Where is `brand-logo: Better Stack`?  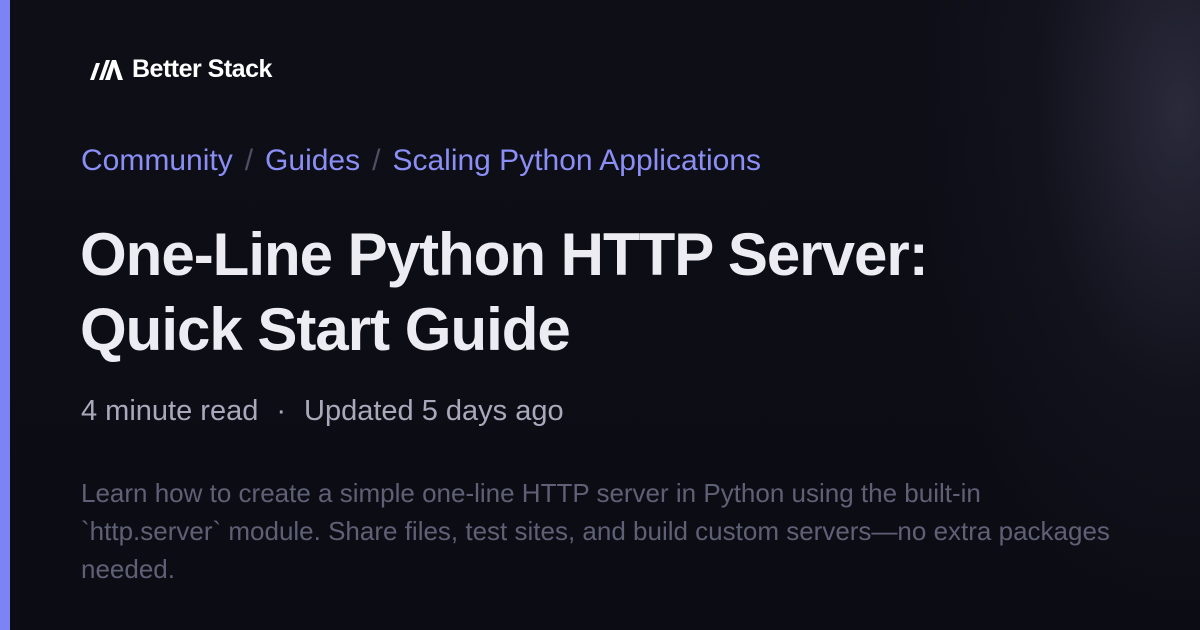
brand-logo: Better Stack is located at coordinates (181, 69).